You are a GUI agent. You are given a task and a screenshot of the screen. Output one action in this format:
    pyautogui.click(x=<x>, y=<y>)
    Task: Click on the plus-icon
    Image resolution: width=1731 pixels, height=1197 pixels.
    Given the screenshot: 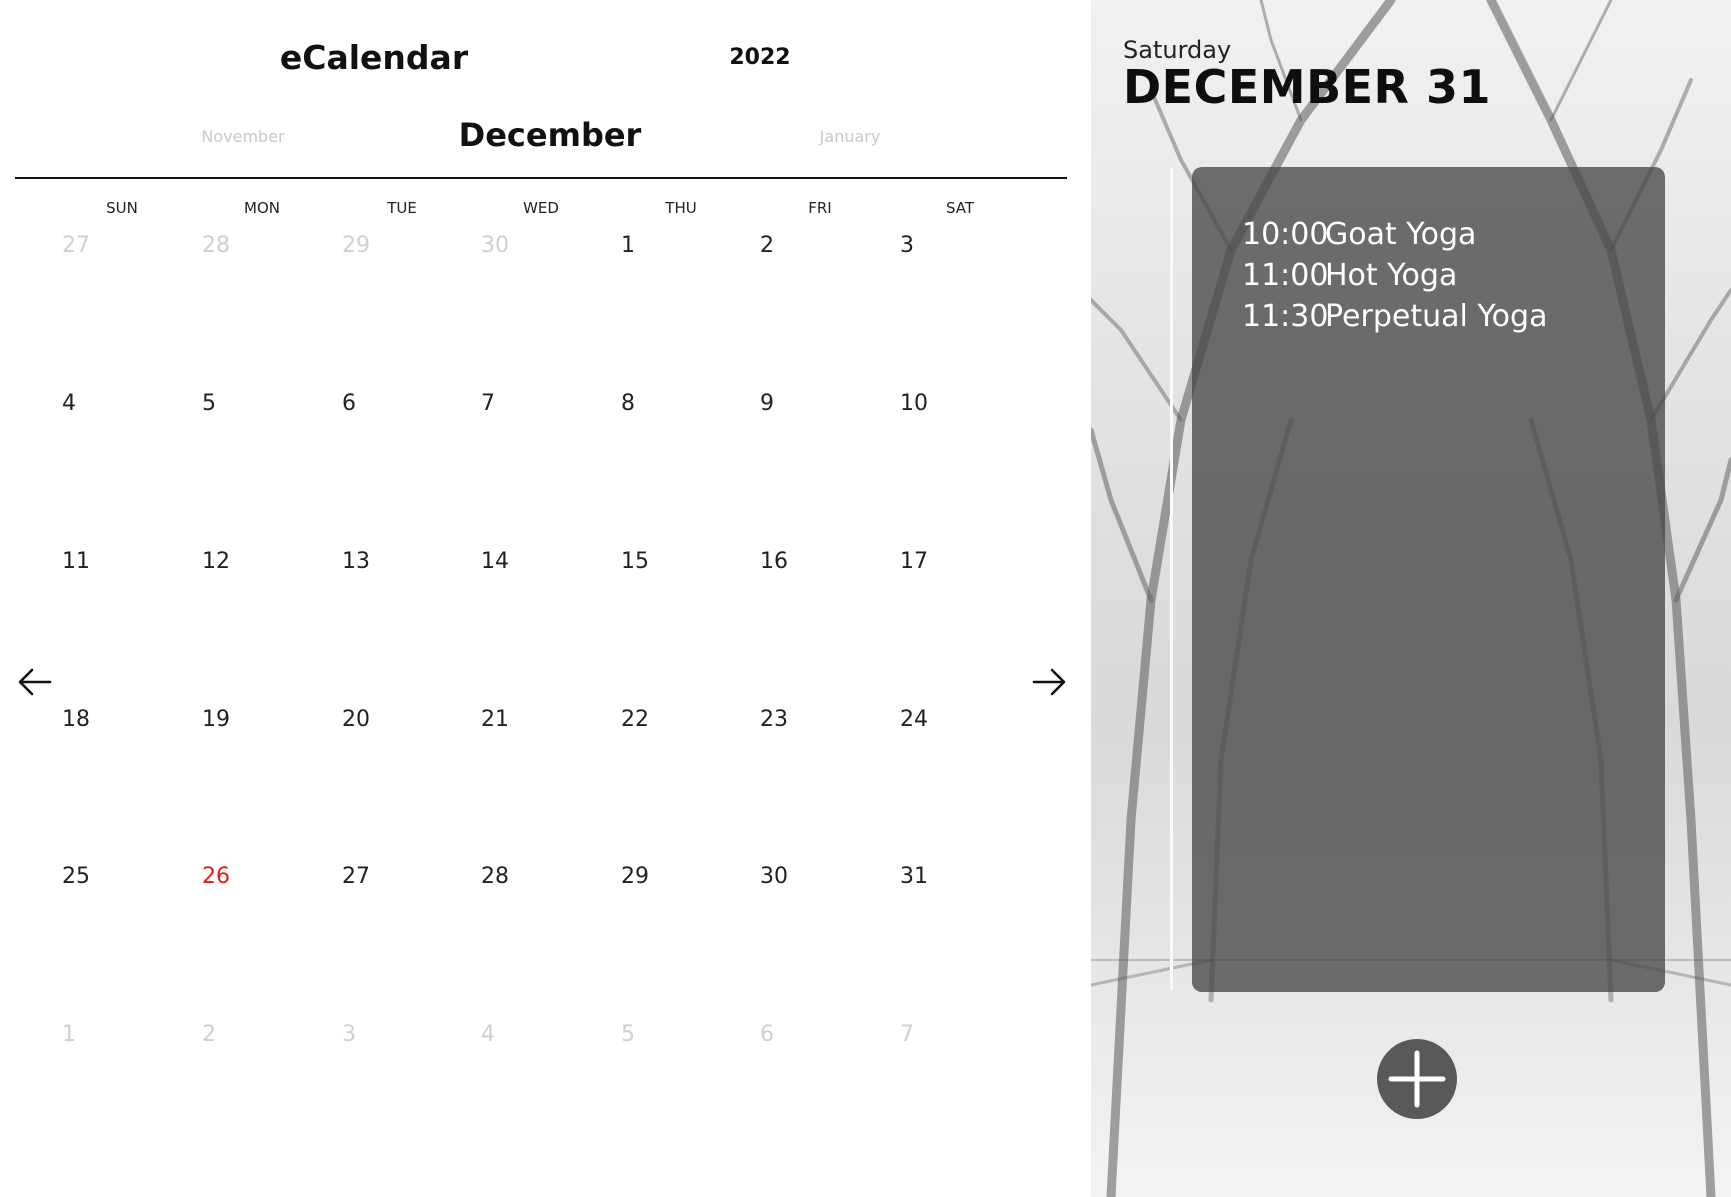 What is the action you would take?
    pyautogui.click(x=1417, y=1079)
    